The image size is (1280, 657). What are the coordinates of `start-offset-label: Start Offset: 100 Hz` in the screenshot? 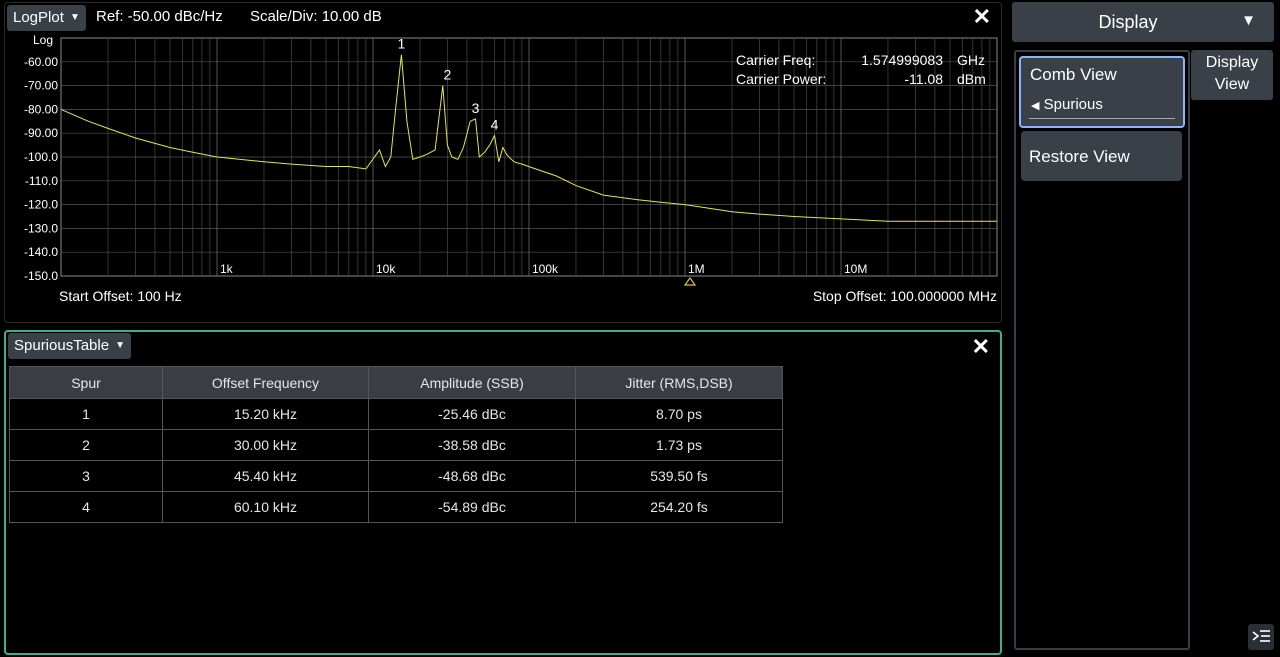 It's located at (120, 296).